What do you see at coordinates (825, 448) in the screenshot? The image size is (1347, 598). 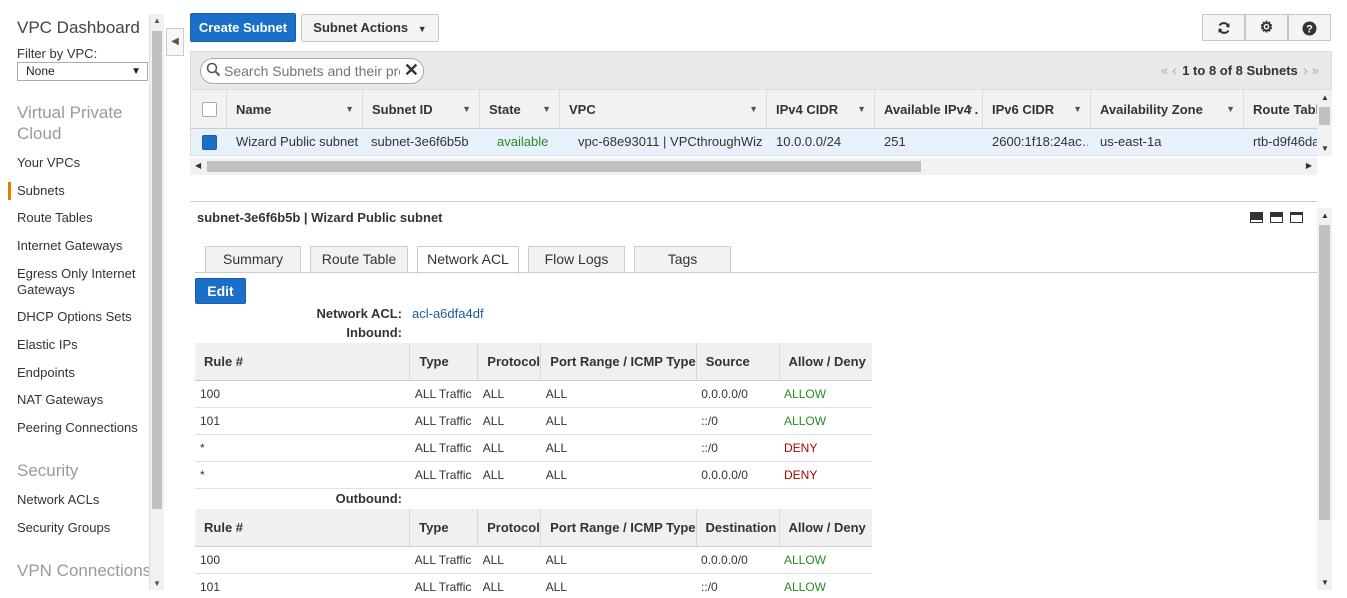 I see `rule-action: DENY` at bounding box center [825, 448].